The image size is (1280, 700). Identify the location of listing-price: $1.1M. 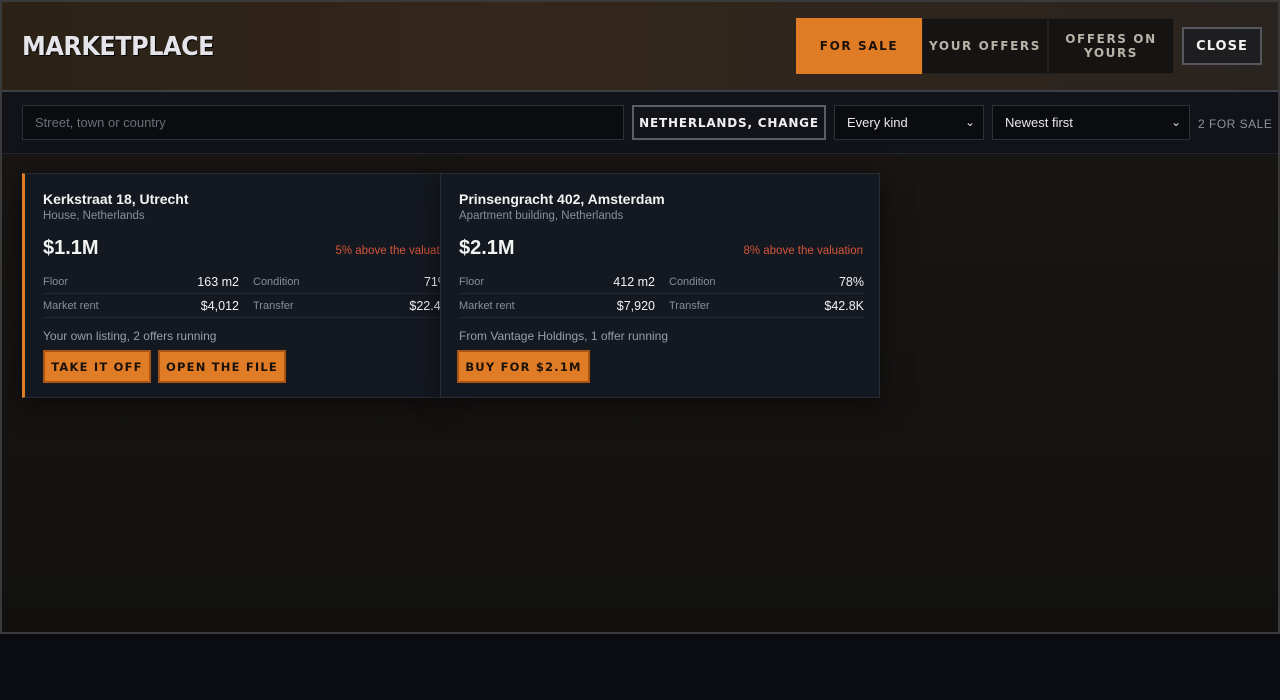
(71, 248).